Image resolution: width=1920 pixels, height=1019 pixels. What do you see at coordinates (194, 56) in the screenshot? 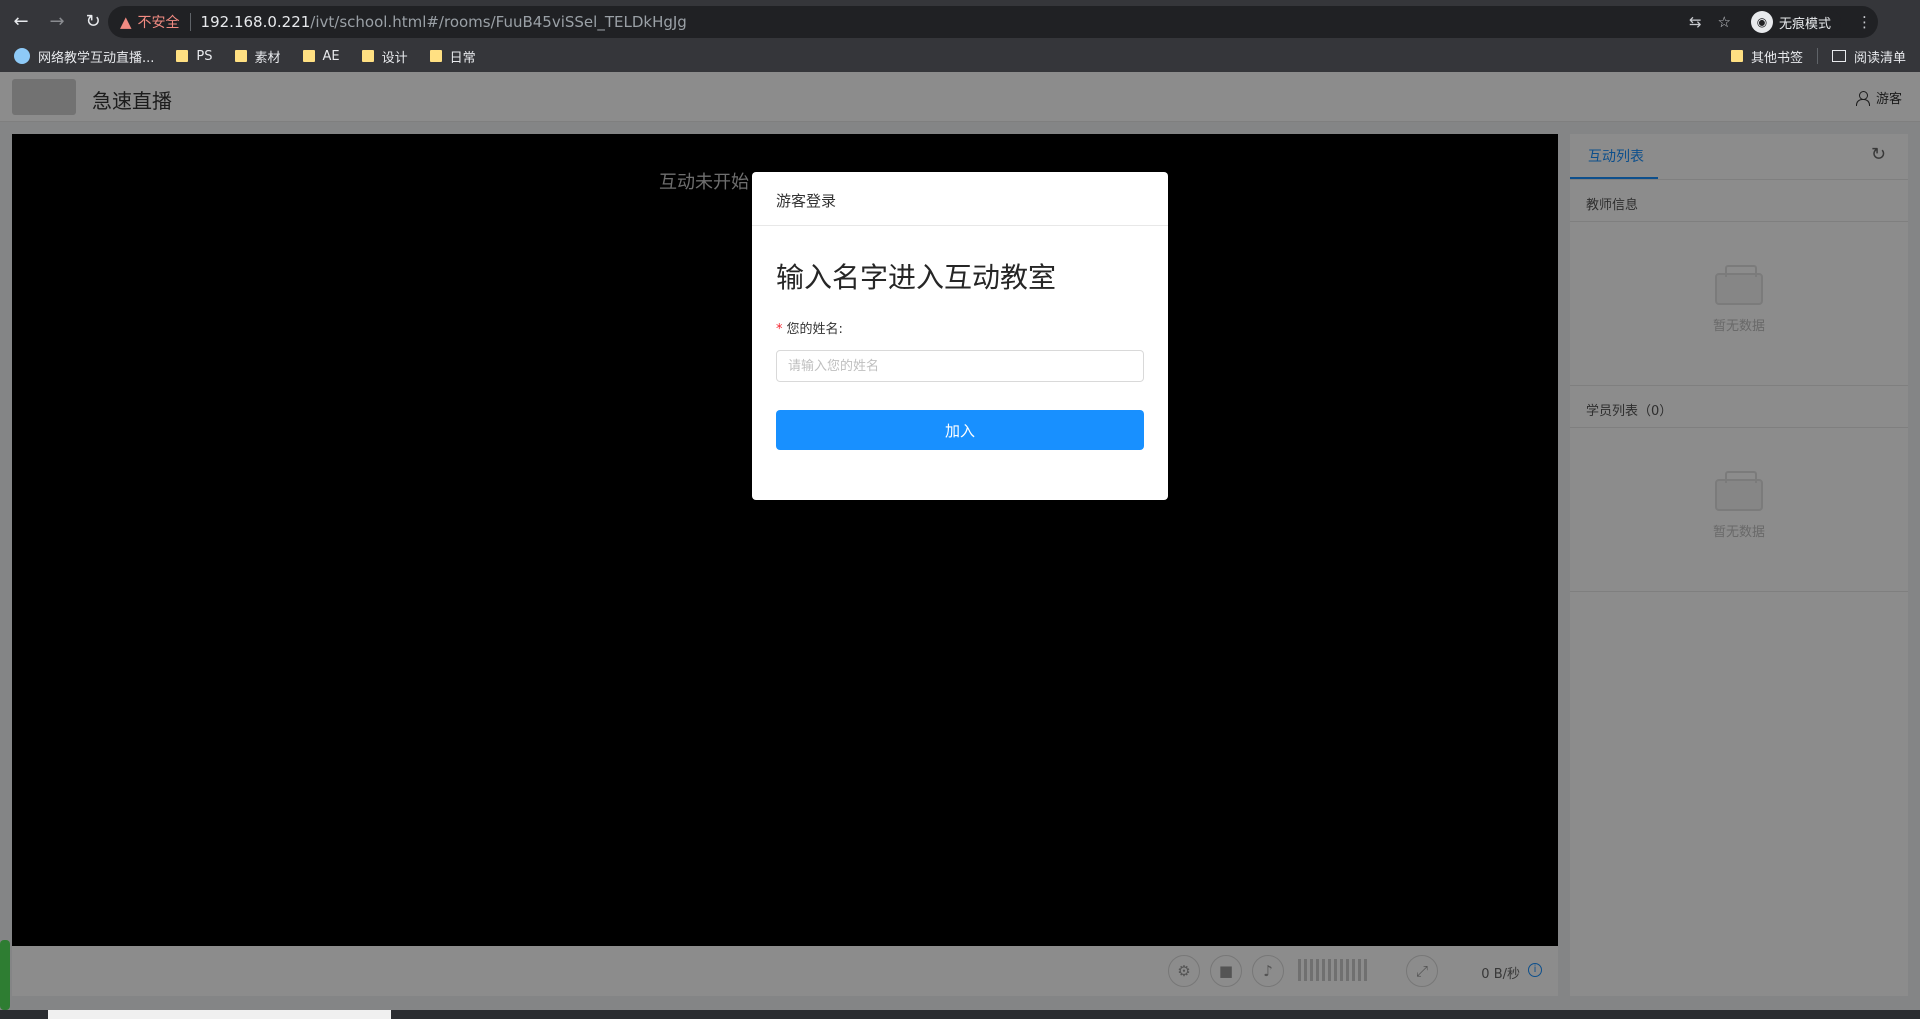
I see `bookmark-item: PS` at bounding box center [194, 56].